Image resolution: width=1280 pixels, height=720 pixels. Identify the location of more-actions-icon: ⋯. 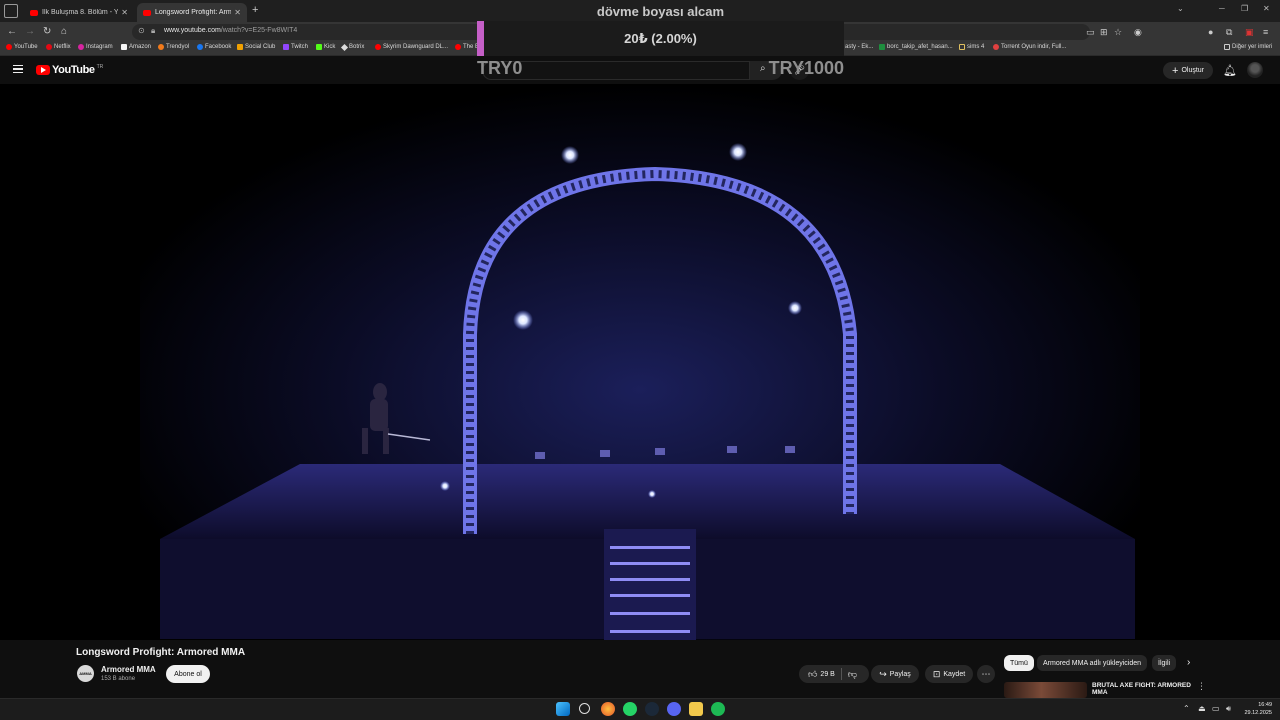
(986, 674).